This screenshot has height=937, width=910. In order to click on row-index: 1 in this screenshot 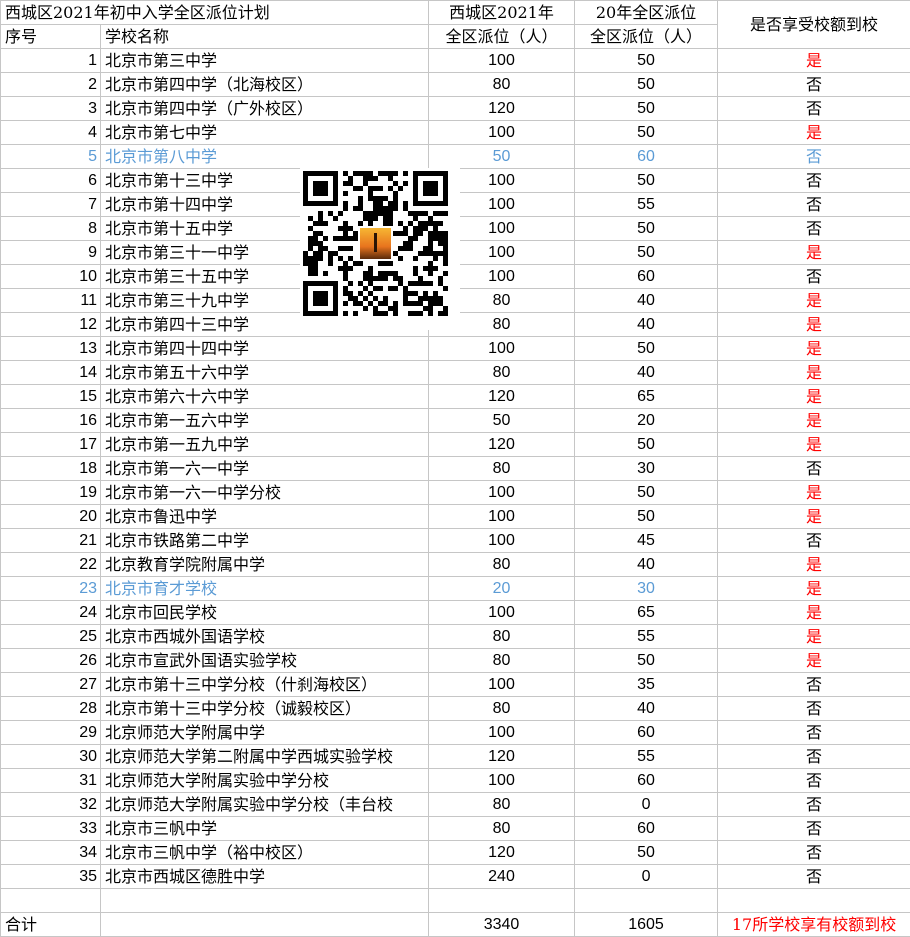, I will do `click(50, 60)`.